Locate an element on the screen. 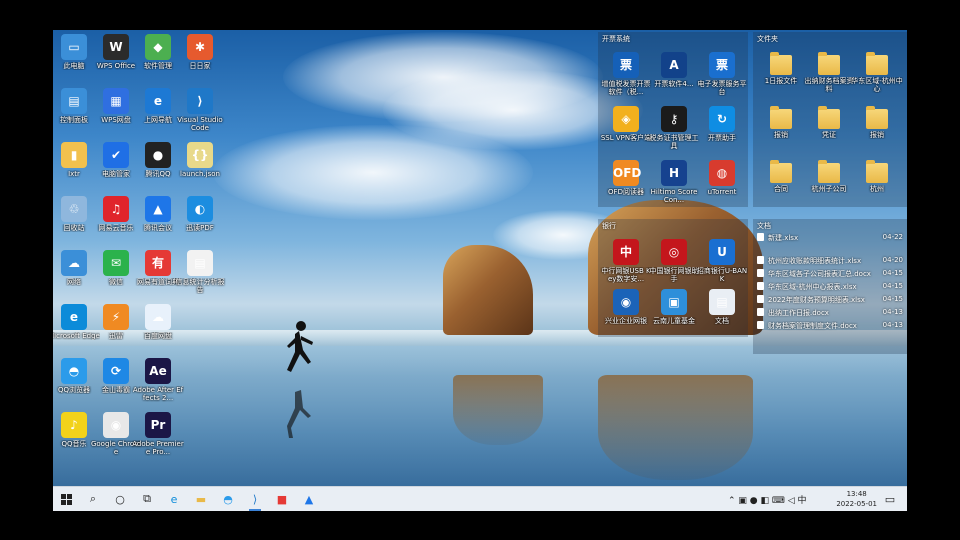  desktop-shortcut: ⟩ Visual Studio Code is located at coordinates (200, 110).